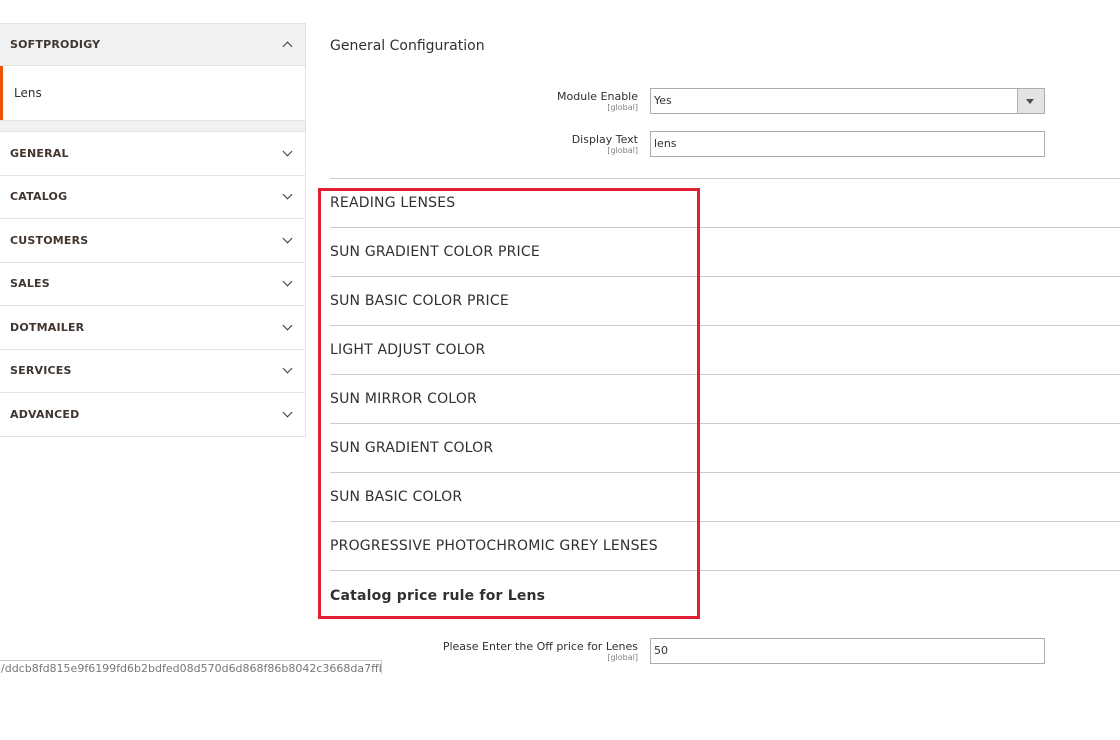 This screenshot has height=740, width=1120. What do you see at coordinates (153, 126) in the screenshot?
I see `section-divider` at bounding box center [153, 126].